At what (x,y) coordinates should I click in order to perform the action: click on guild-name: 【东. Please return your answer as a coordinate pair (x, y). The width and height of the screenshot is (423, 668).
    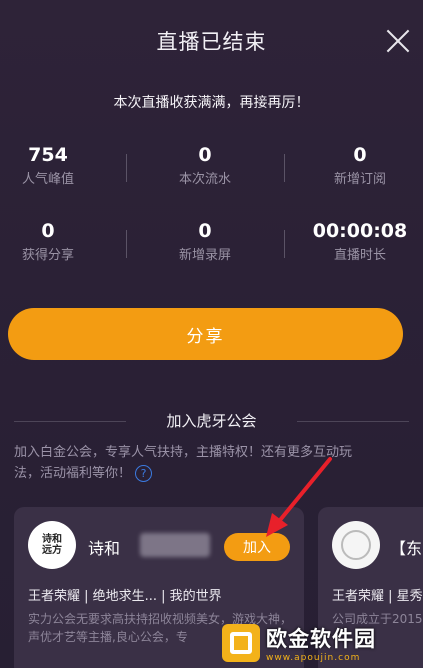
    Looking at the image, I should click on (406, 548).